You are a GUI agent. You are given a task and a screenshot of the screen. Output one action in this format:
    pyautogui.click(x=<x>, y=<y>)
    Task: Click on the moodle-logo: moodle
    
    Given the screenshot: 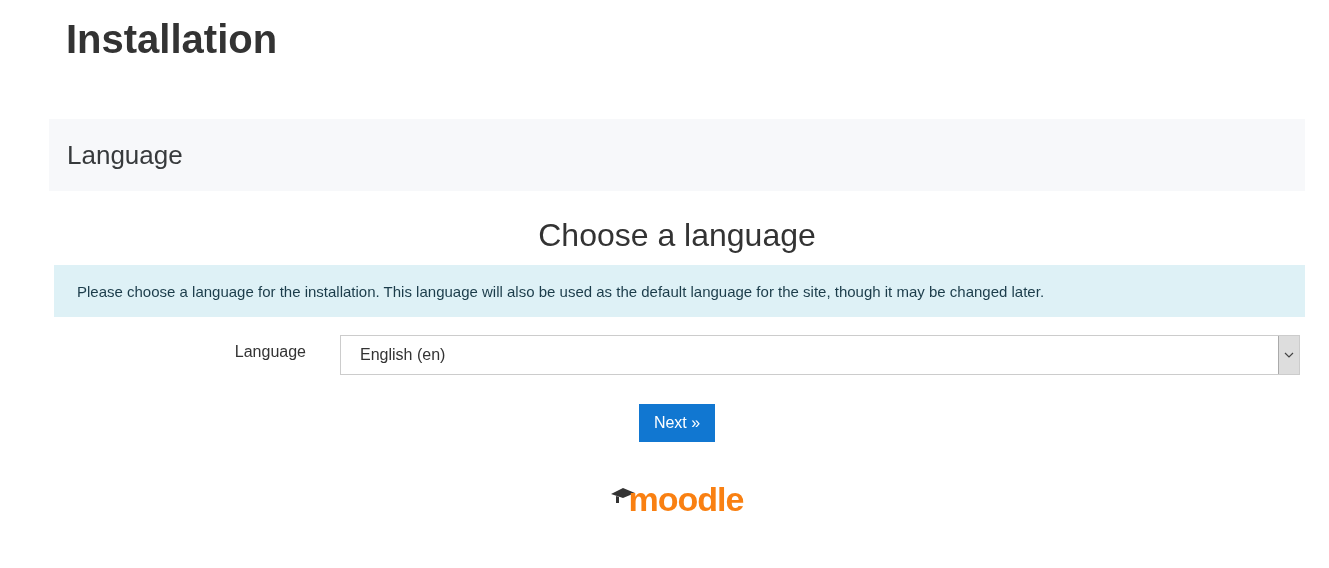 What is the action you would take?
    pyautogui.click(x=677, y=499)
    